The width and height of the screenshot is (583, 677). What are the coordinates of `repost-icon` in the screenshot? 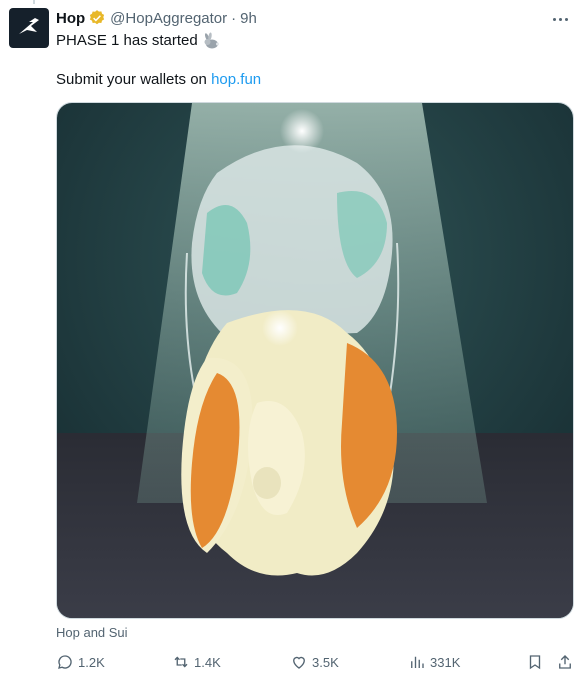 It's located at (181, 662).